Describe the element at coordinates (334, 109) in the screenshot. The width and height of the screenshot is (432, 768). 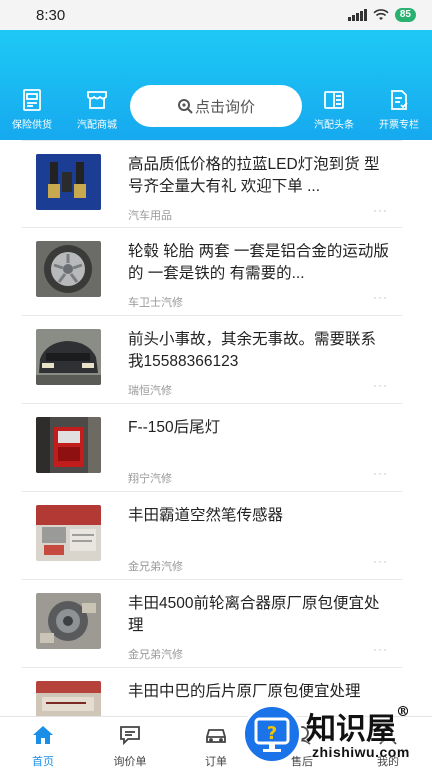
I see `nav-parts-news: 汽配头条` at that location.